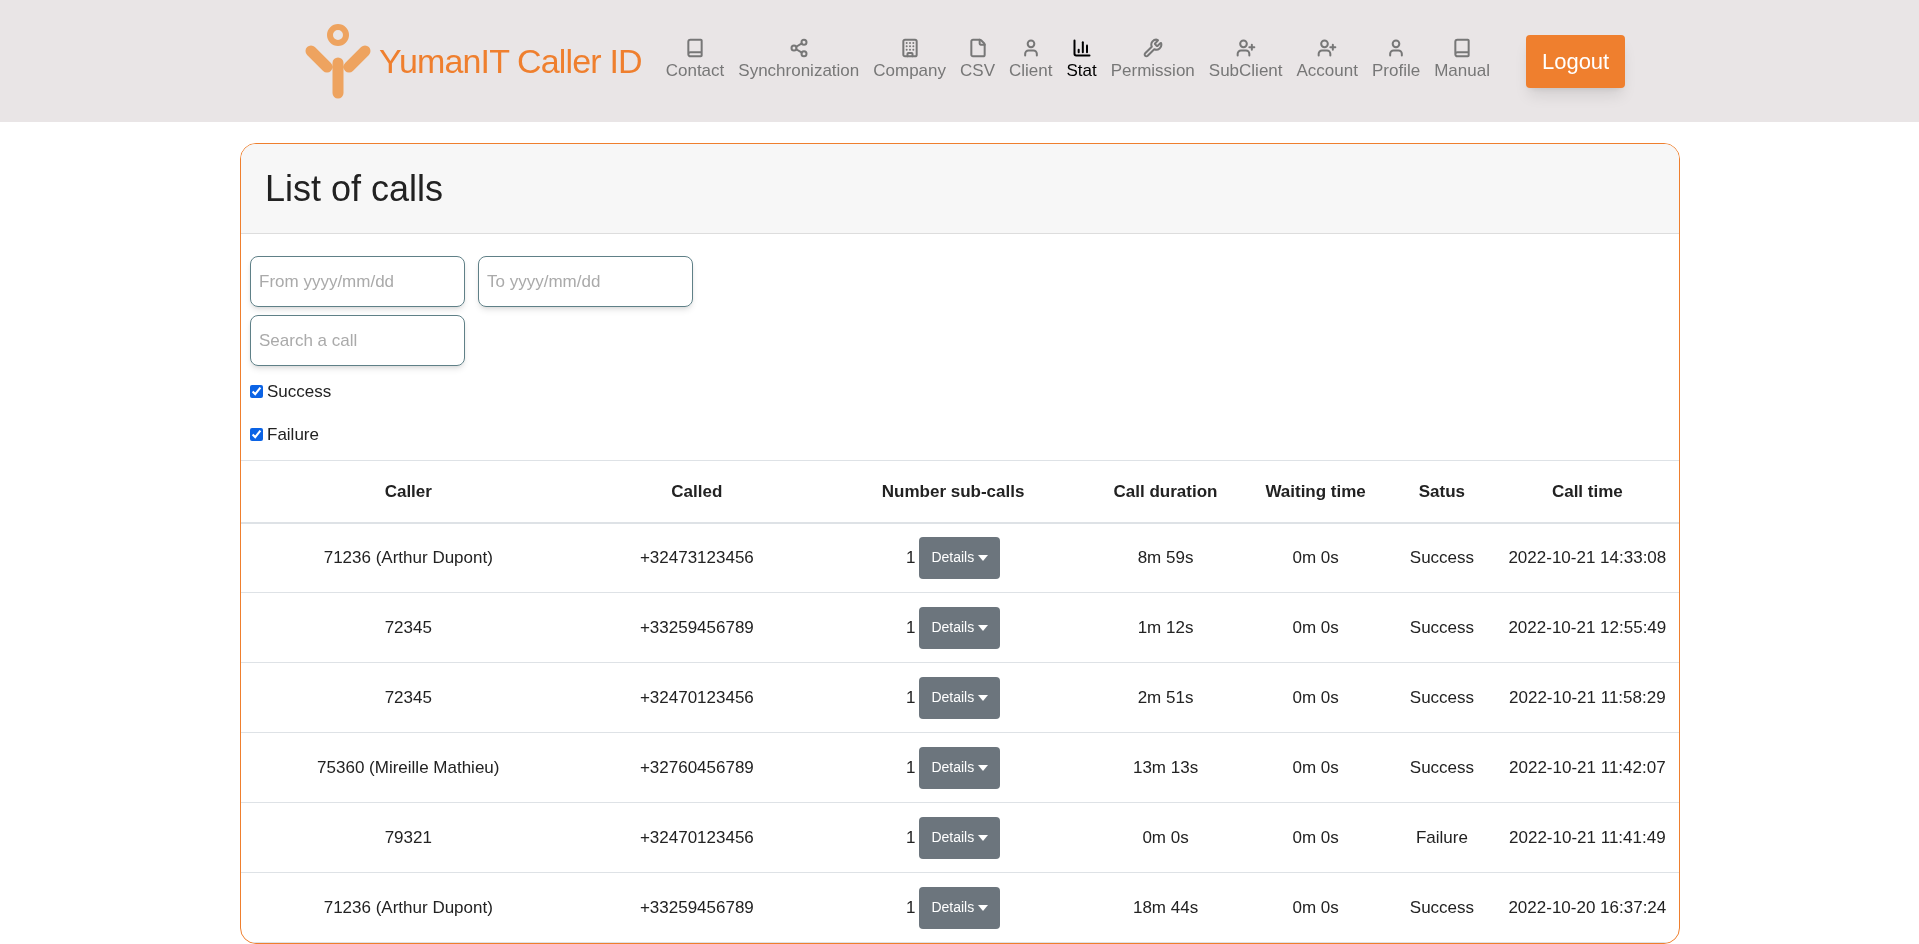  What do you see at coordinates (1166, 697) in the screenshot?
I see `table-cell: 2m 51s` at bounding box center [1166, 697].